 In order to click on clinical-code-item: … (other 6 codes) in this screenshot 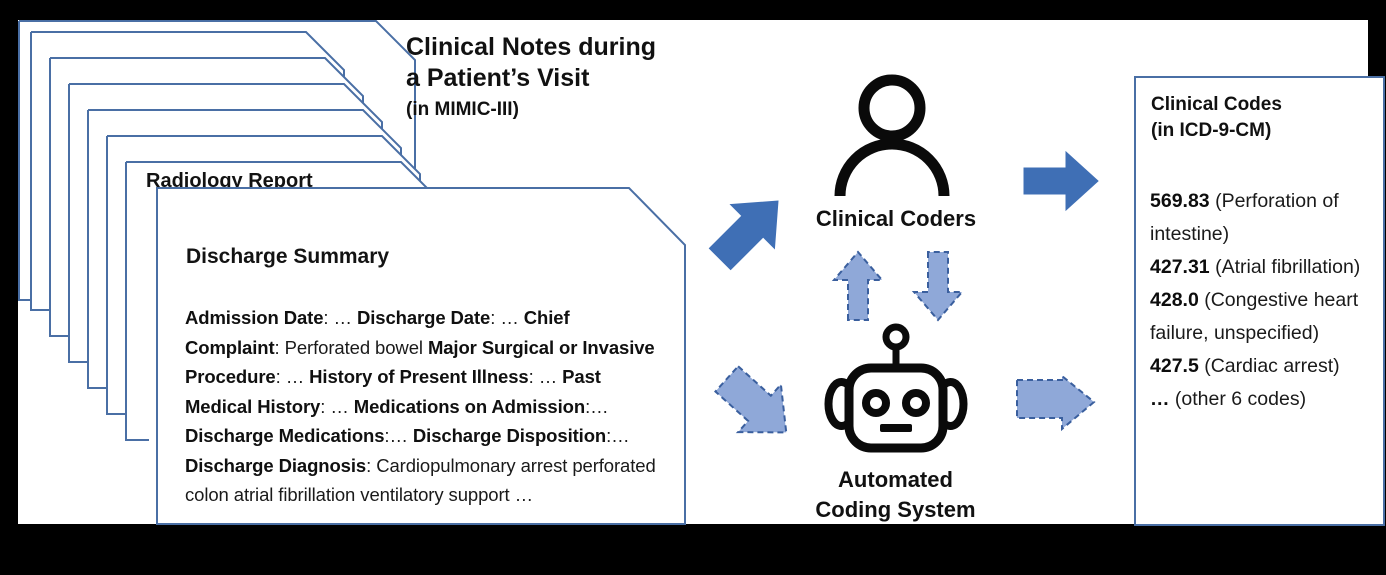, I will do `click(1264, 399)`.